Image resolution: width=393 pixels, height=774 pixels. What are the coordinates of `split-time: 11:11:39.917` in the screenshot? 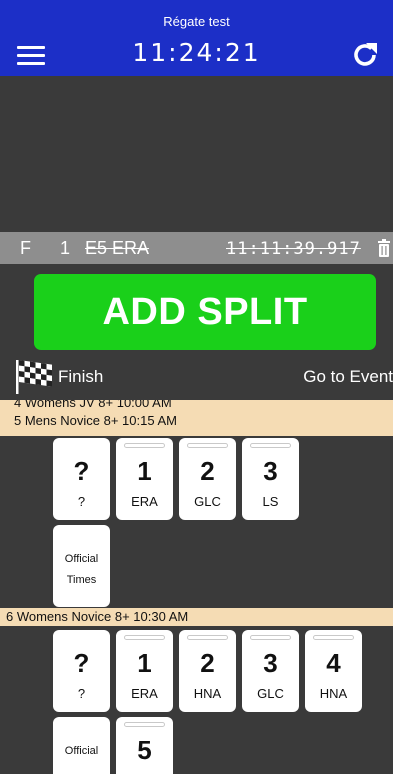 It's located at (293, 249).